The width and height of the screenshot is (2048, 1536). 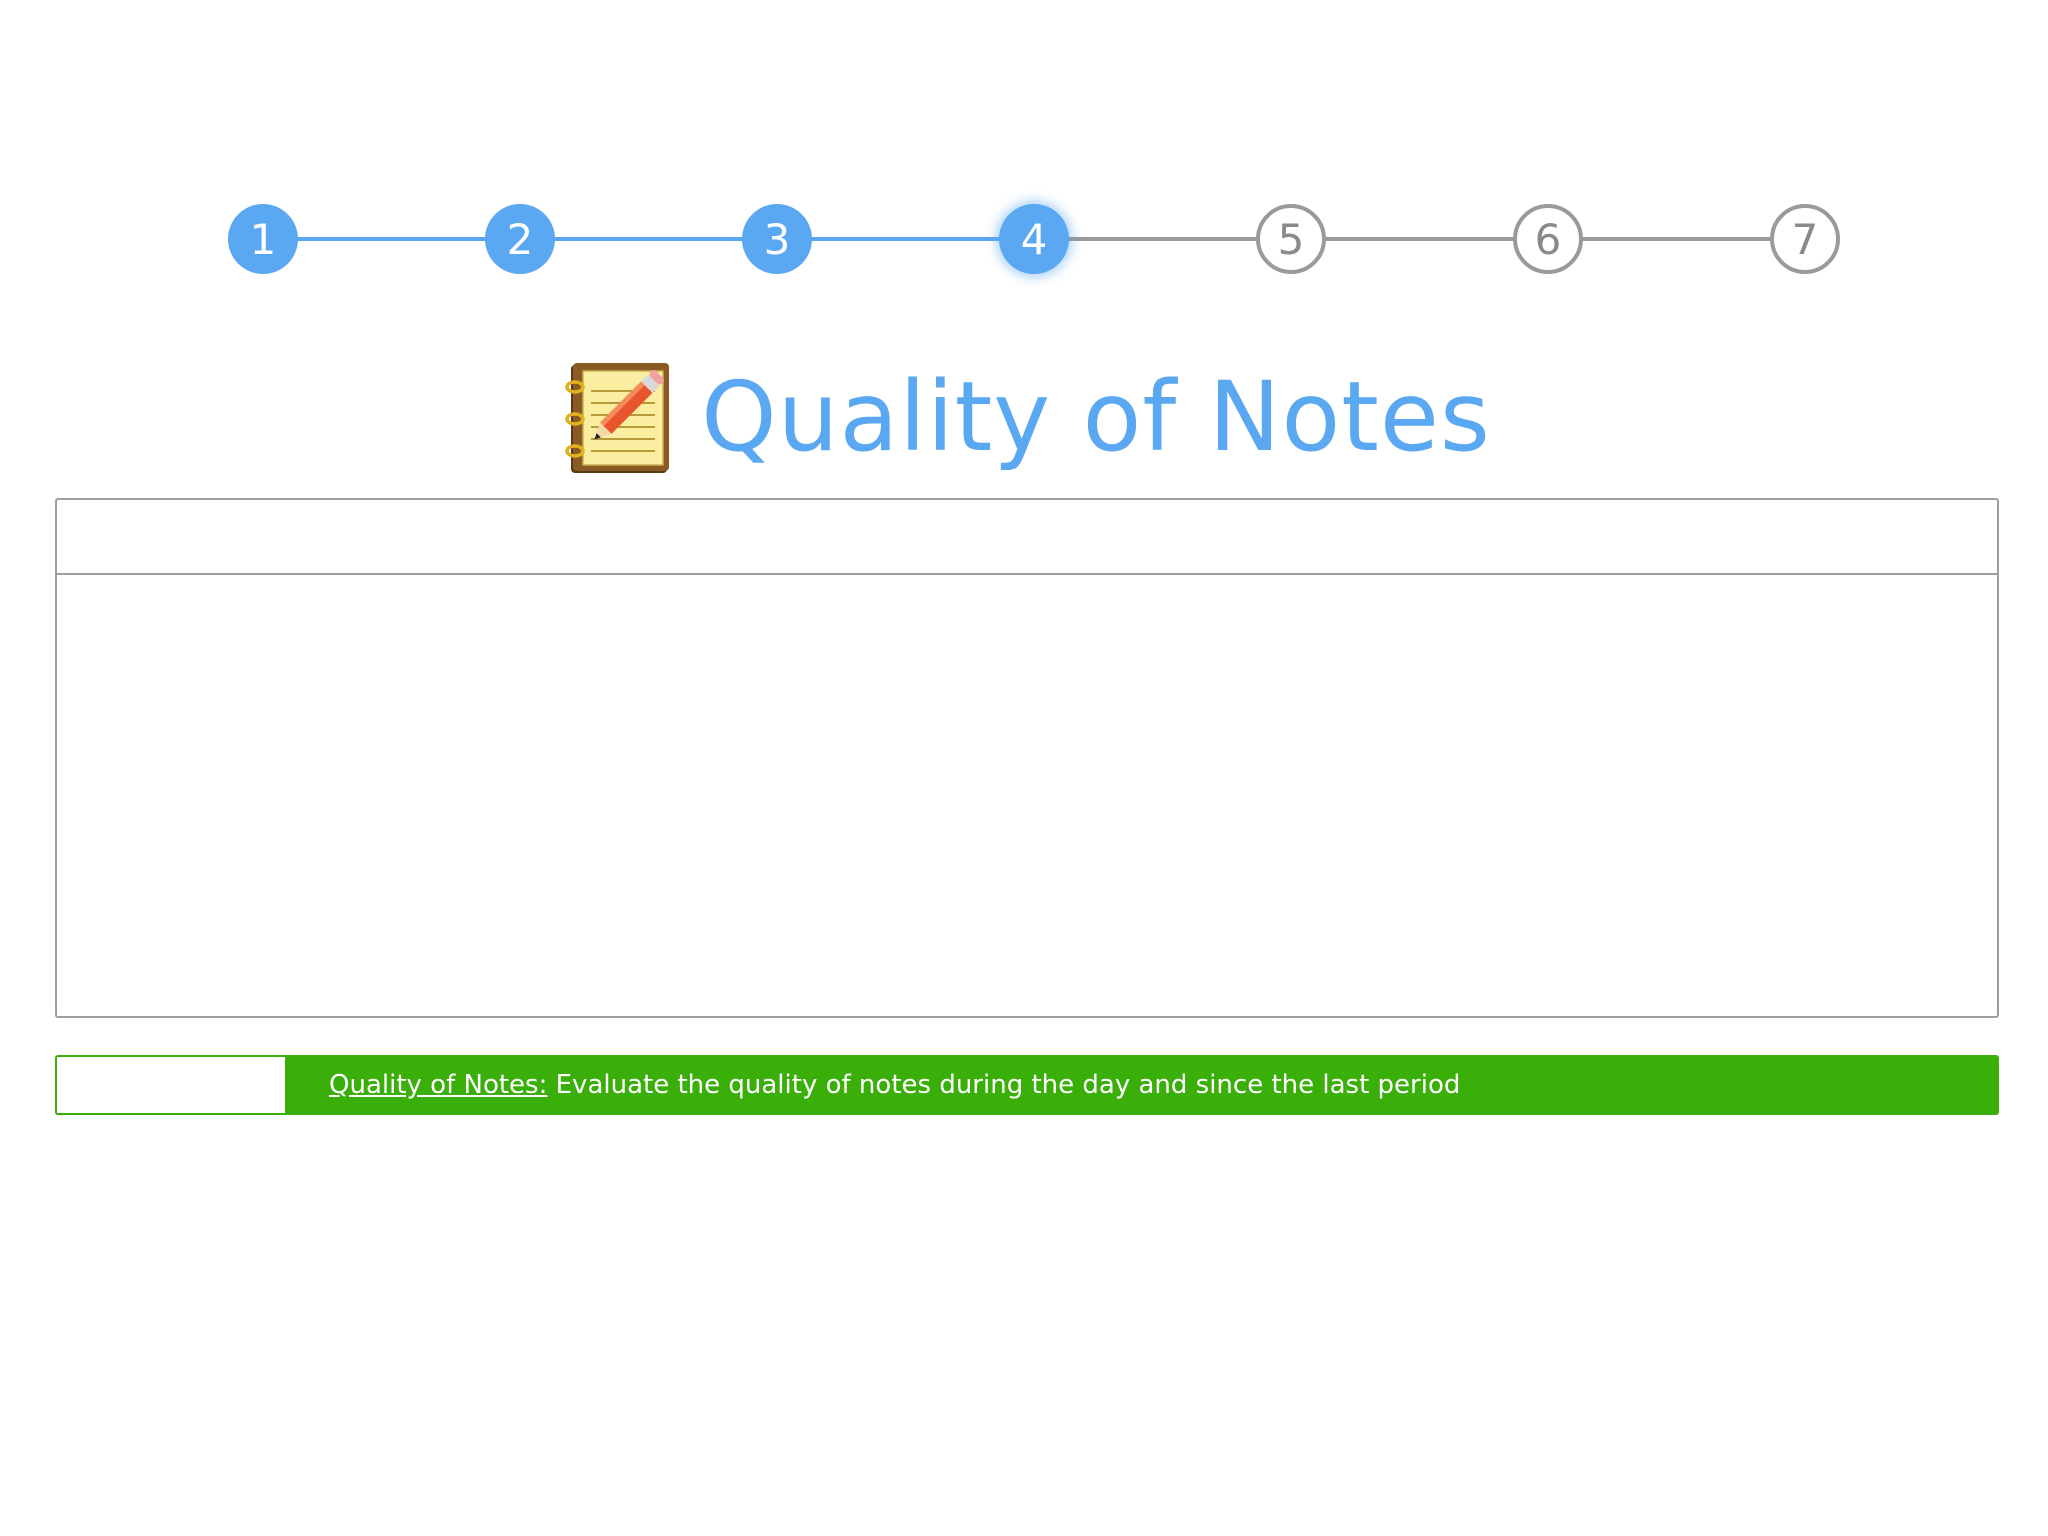 I want to click on panel-header, so click(x=1027, y=537).